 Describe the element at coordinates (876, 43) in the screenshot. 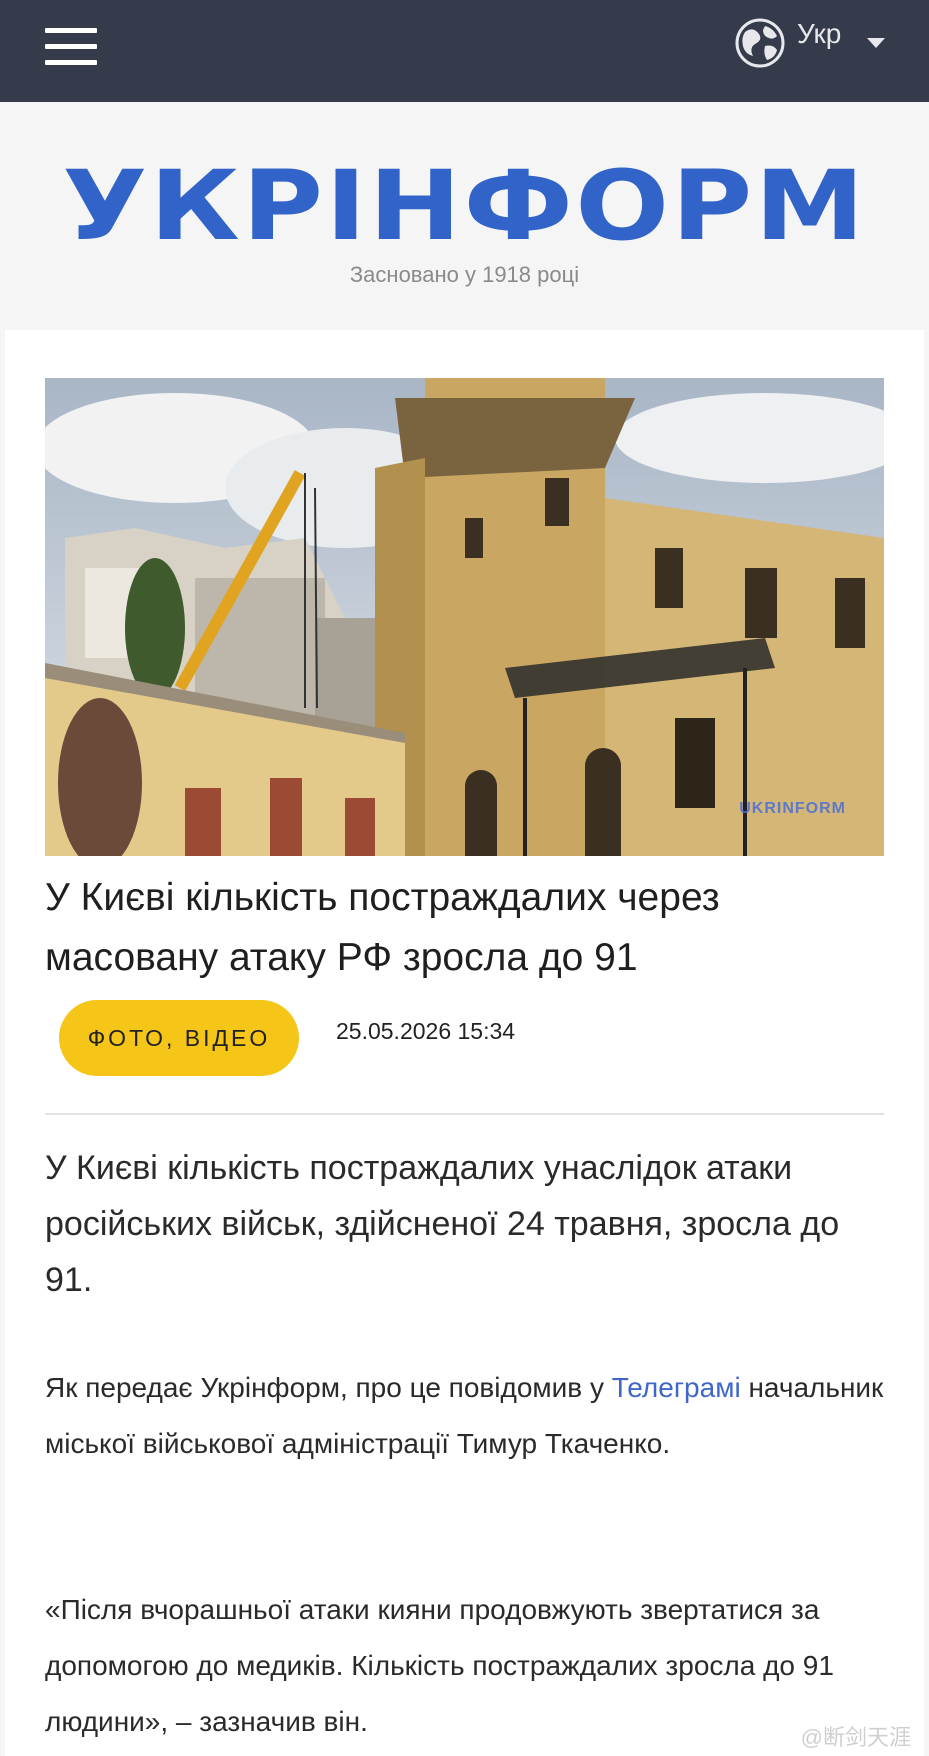

I see `caret-down-icon` at that location.